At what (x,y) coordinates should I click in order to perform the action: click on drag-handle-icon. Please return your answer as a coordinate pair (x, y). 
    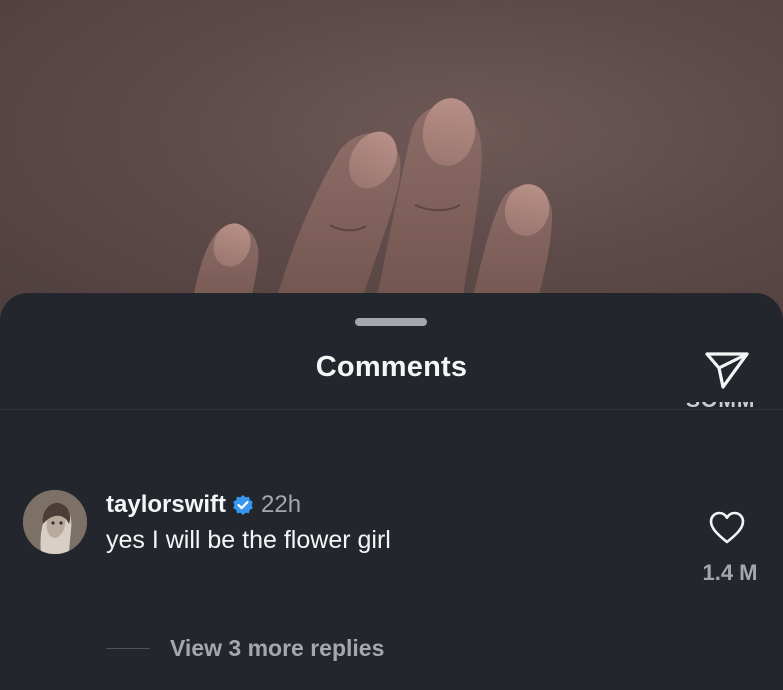
    Looking at the image, I should click on (391, 322).